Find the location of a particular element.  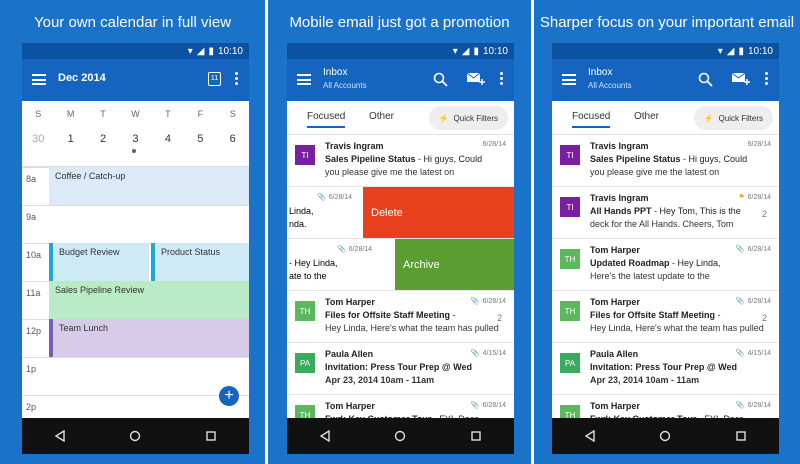

preview: - is located at coordinates (453, 315).